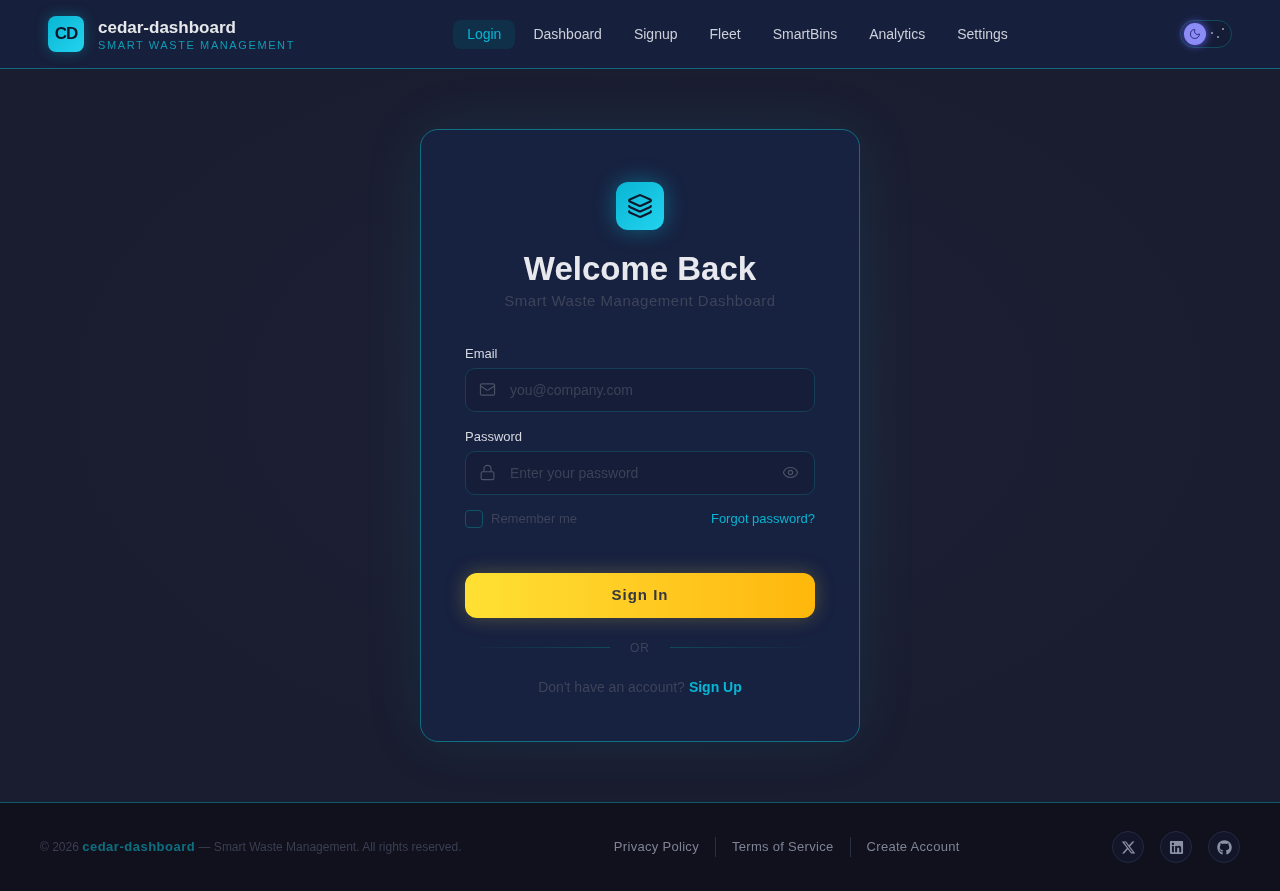 This screenshot has height=891, width=1280. I want to click on forgot-password-link: Forgot password?, so click(762, 519).